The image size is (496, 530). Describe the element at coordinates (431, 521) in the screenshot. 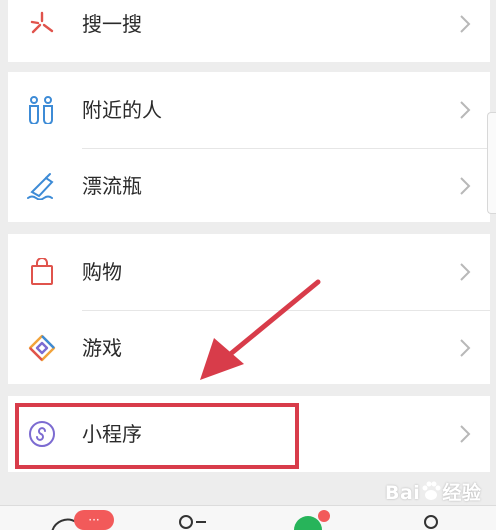

I see `me-tab-icon` at that location.